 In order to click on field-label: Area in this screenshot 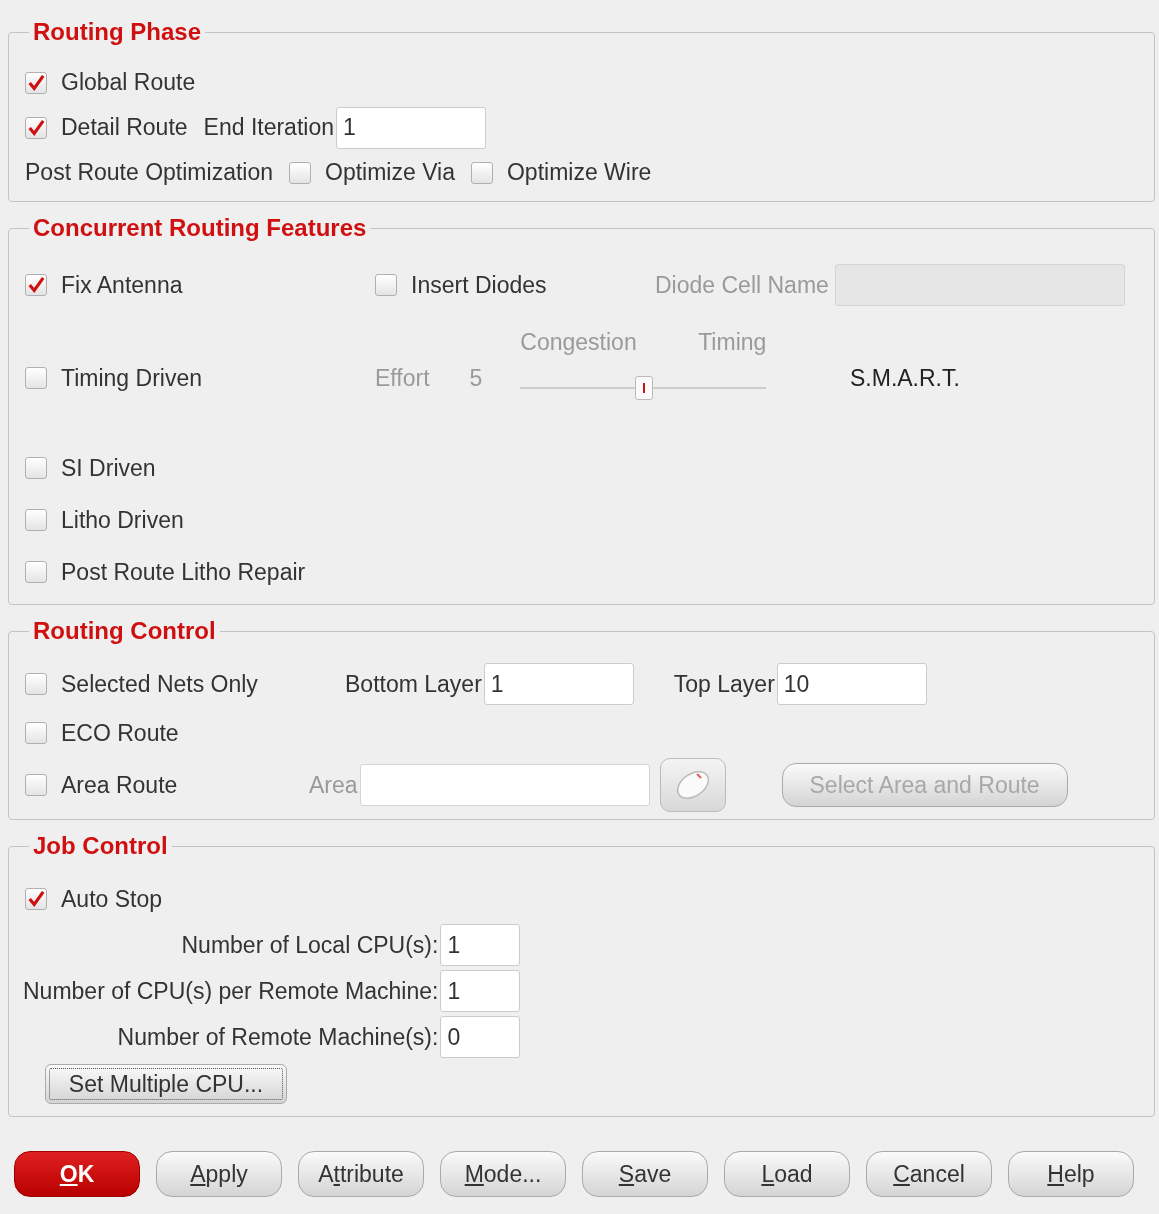, I will do `click(333, 785)`.